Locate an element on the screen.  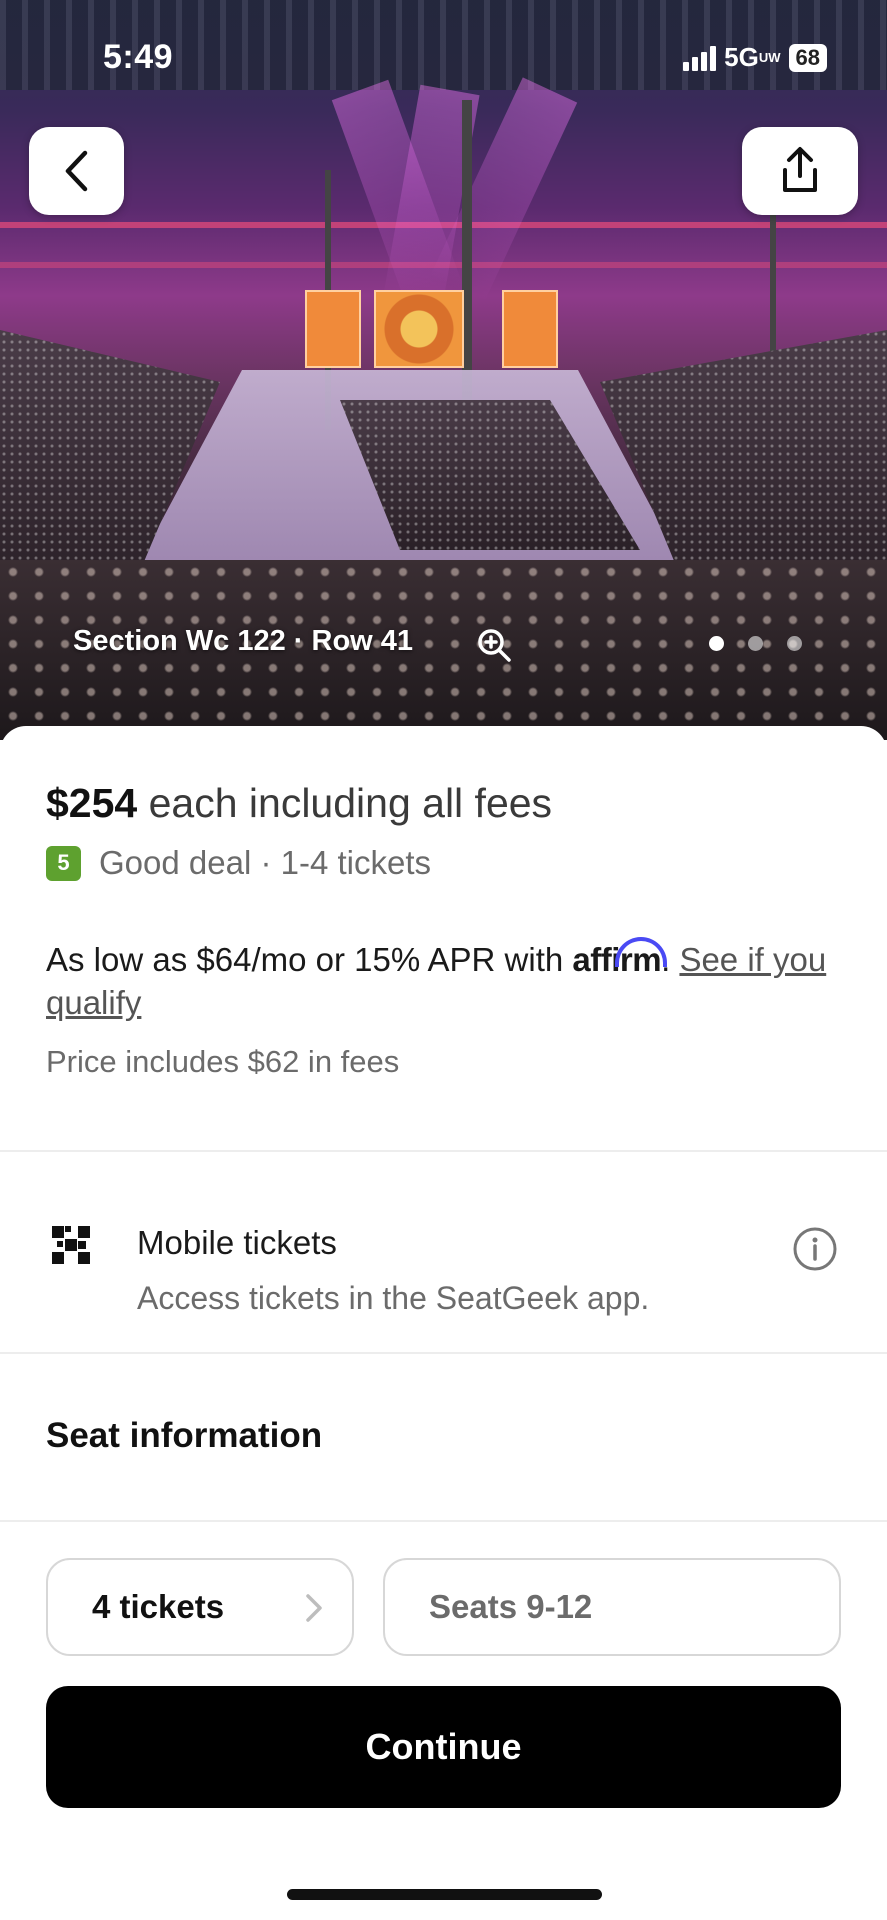
seats-button: Seats 9-12 is located at coordinates (612, 1607).